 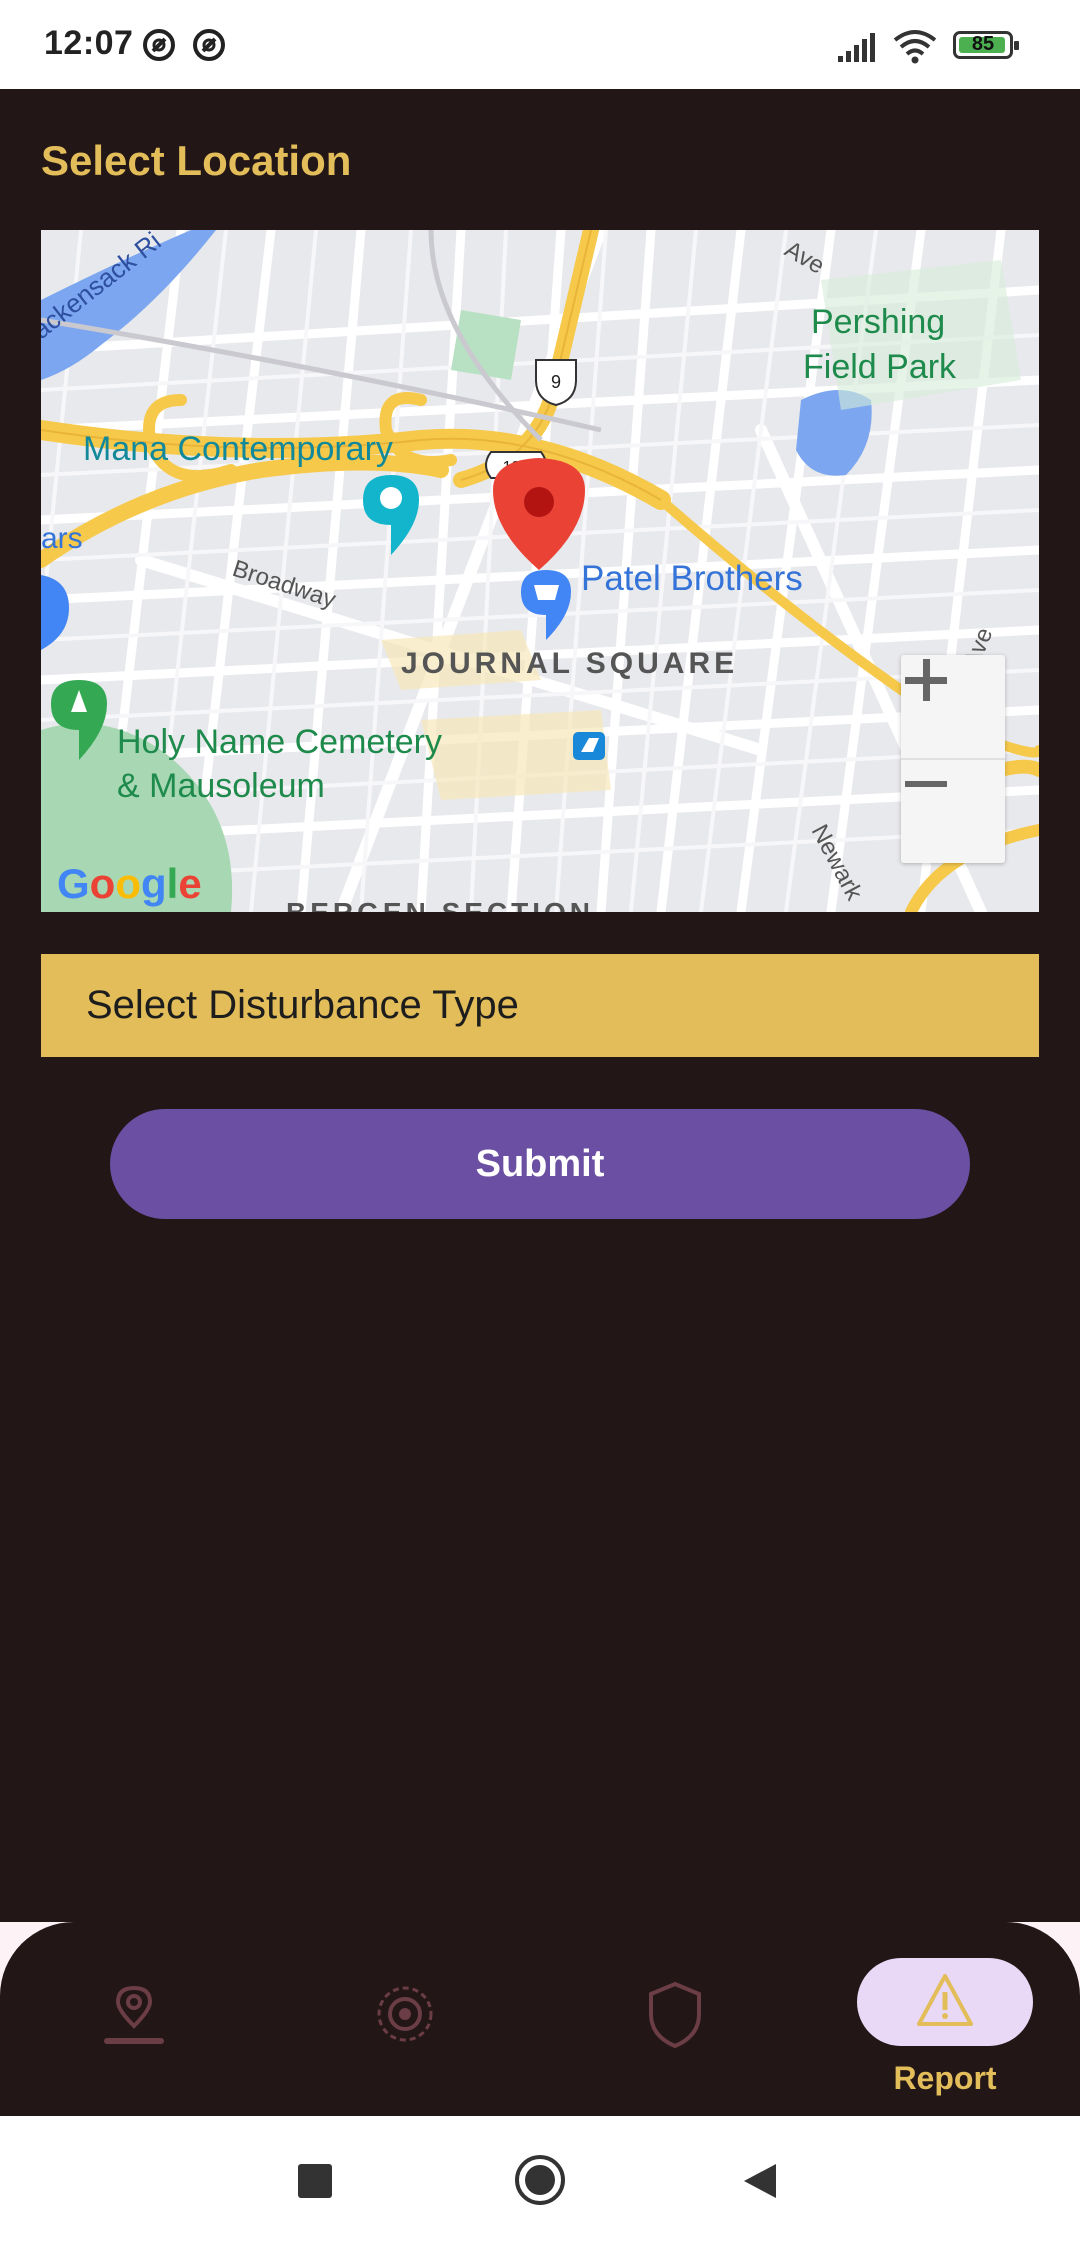 What do you see at coordinates (926, 680) in the screenshot?
I see `plus-icon` at bounding box center [926, 680].